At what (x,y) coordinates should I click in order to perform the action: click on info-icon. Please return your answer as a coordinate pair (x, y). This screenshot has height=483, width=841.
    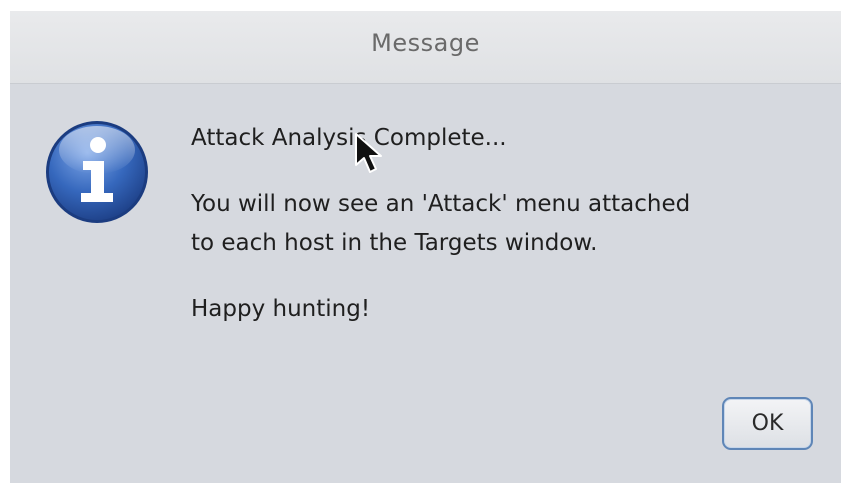
    Looking at the image, I should click on (97, 172).